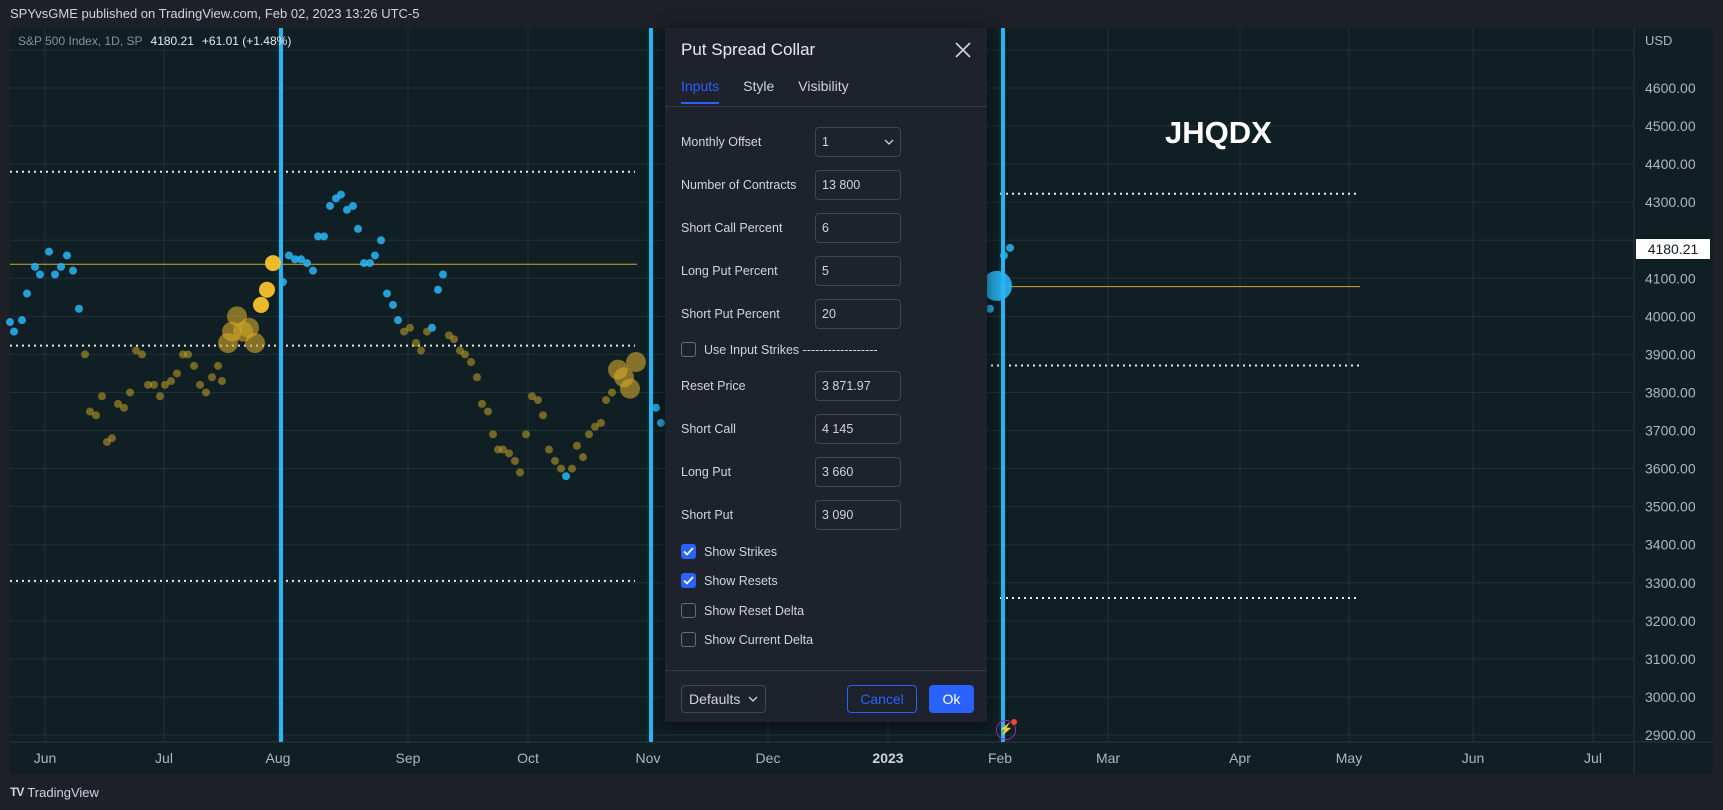 The width and height of the screenshot is (1723, 810). Describe the element at coordinates (1658, 40) in the screenshot. I see `axis-currency: USD` at that location.